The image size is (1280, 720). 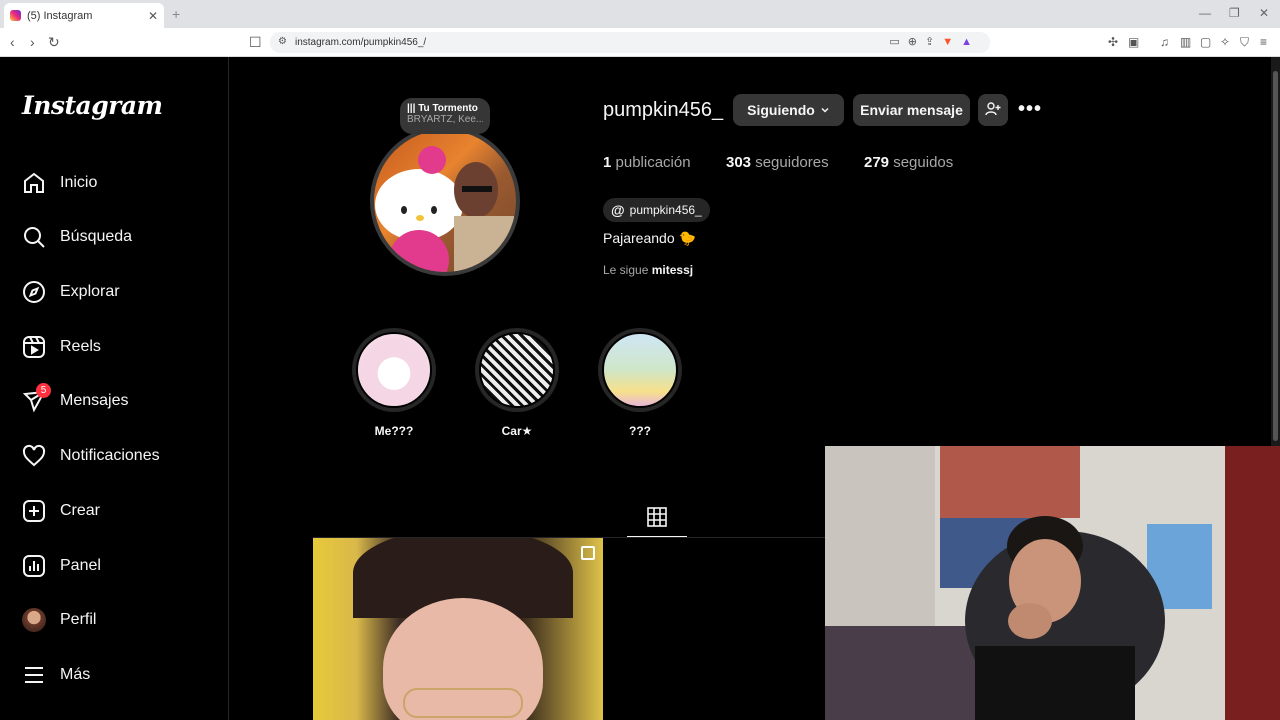 I want to click on add-person-icon, so click(x=993, y=110).